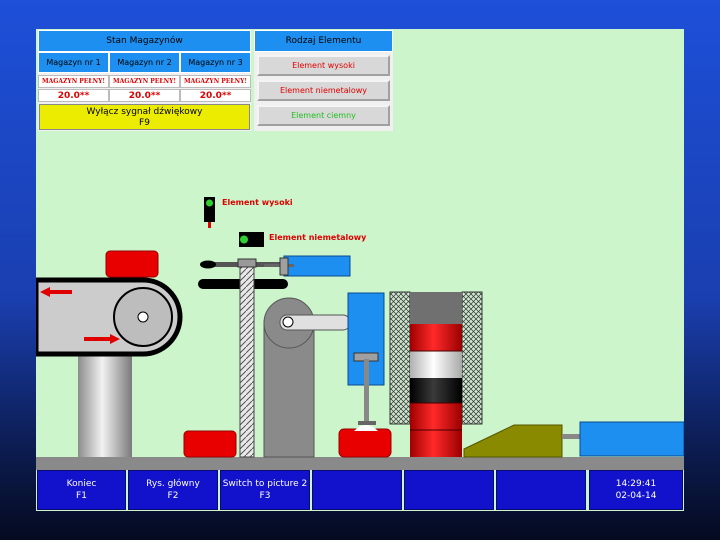 This screenshot has height=540, width=720. I want to click on floor, so click(360, 463).